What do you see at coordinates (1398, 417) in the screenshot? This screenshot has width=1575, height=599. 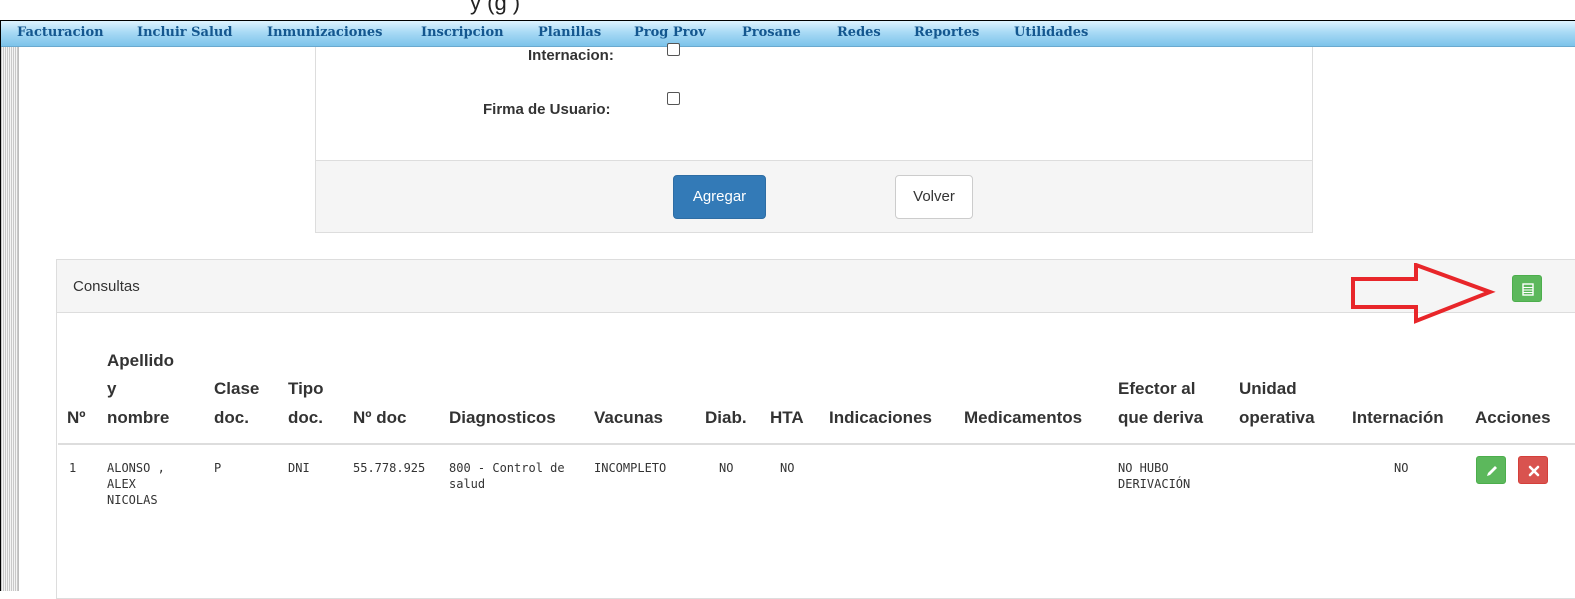 I see `header-internacion: Internación` at bounding box center [1398, 417].